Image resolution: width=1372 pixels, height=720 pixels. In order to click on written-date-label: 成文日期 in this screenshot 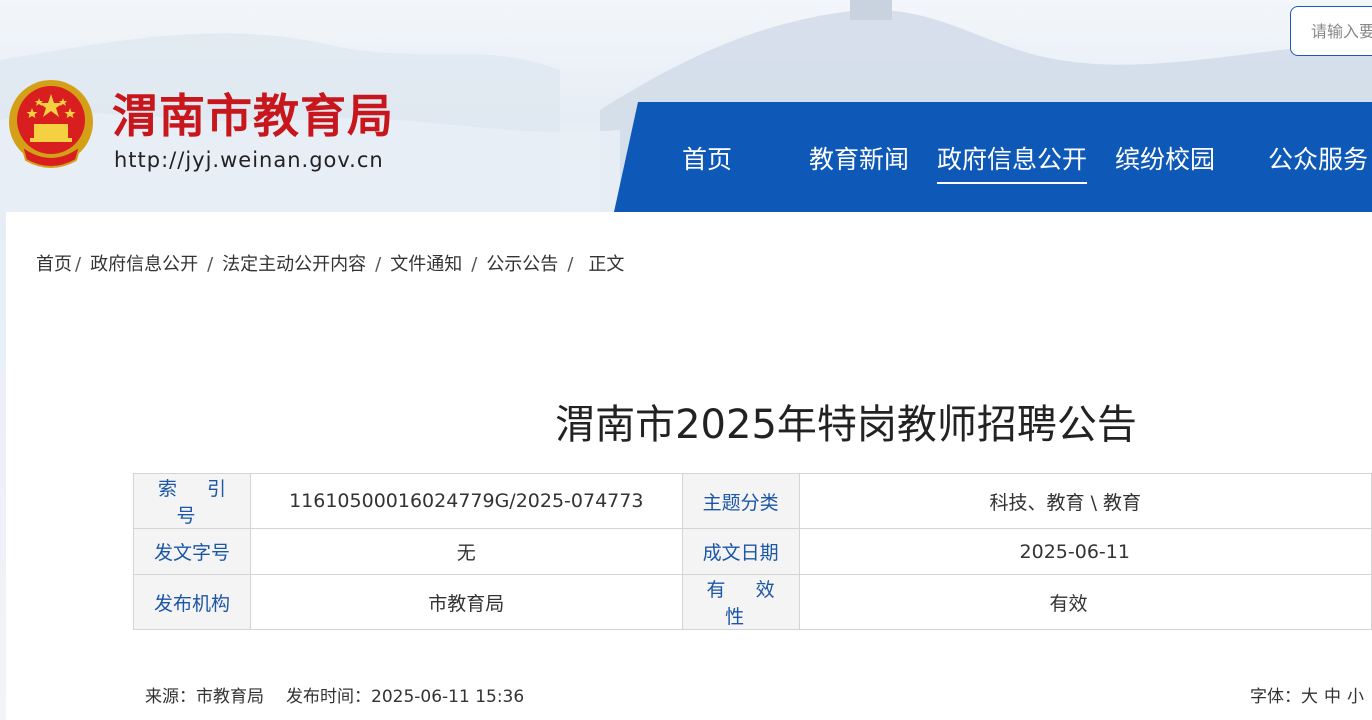, I will do `click(740, 551)`.